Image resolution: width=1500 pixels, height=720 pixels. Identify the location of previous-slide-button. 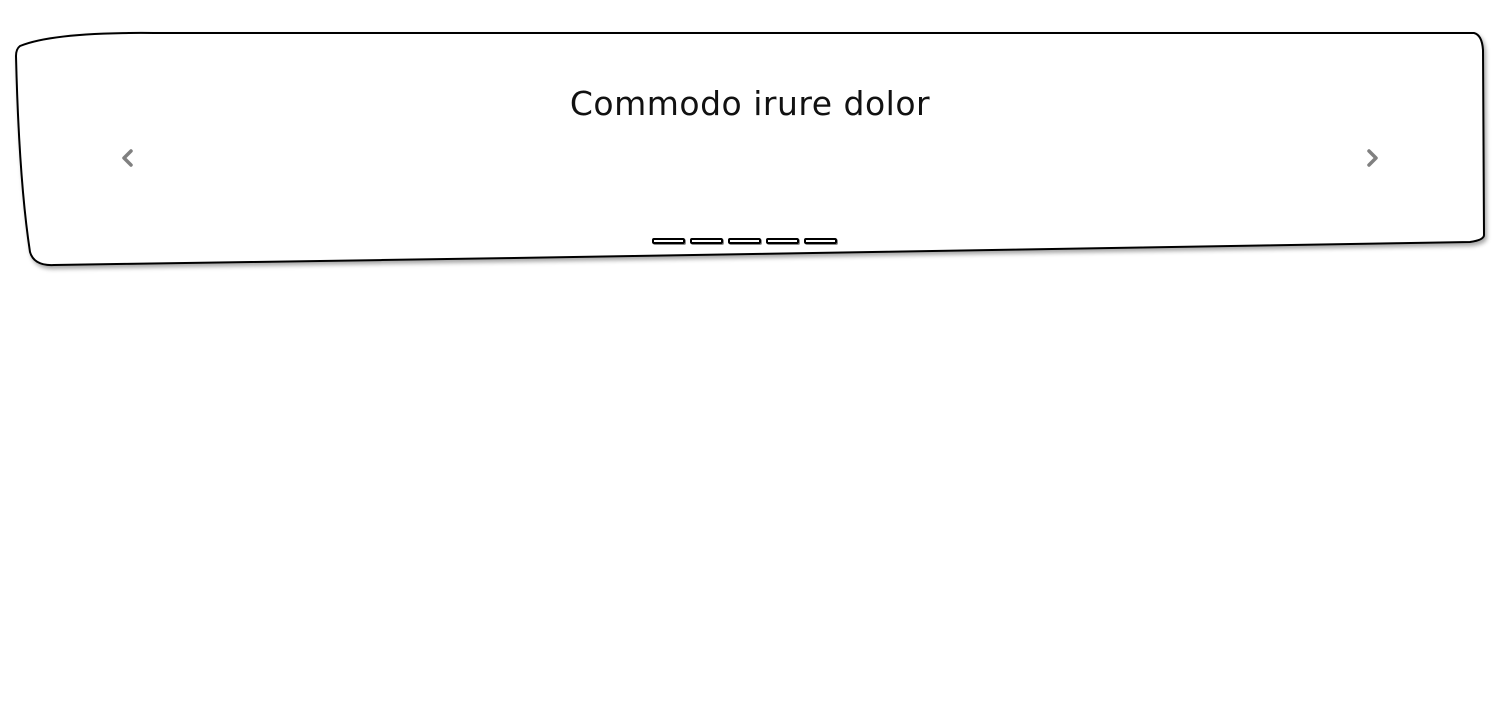
(127, 158).